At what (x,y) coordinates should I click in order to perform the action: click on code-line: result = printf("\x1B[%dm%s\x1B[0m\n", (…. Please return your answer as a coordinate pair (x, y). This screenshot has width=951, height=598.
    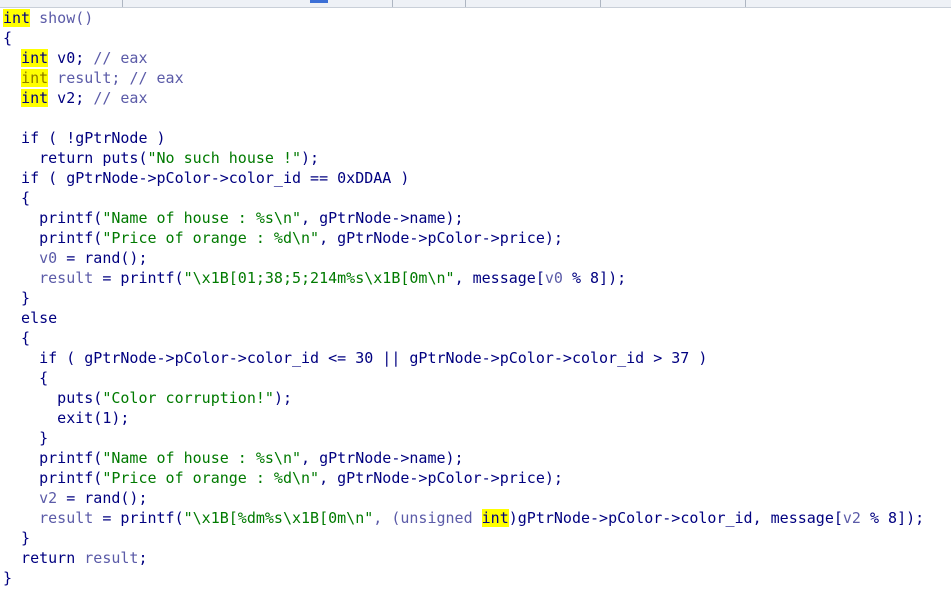
    Looking at the image, I should click on (475, 518).